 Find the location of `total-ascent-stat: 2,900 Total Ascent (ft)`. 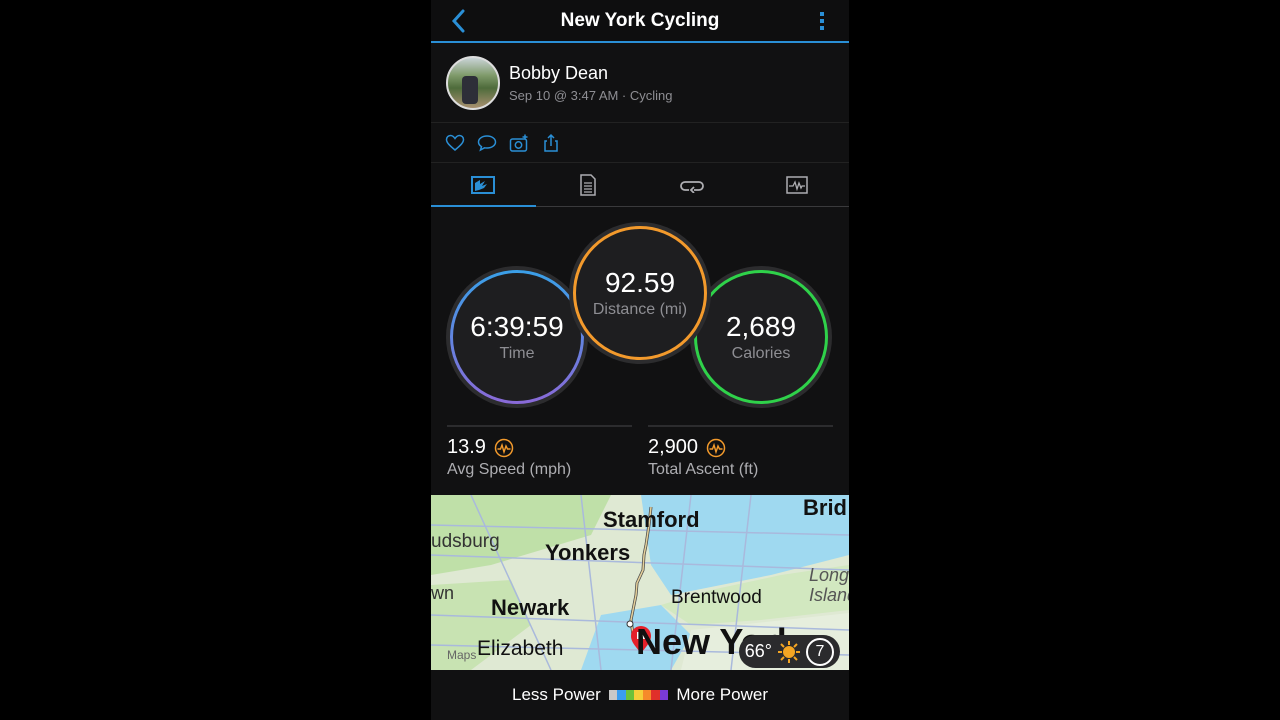

total-ascent-stat: 2,900 Total Ascent (ft) is located at coordinates (740, 460).